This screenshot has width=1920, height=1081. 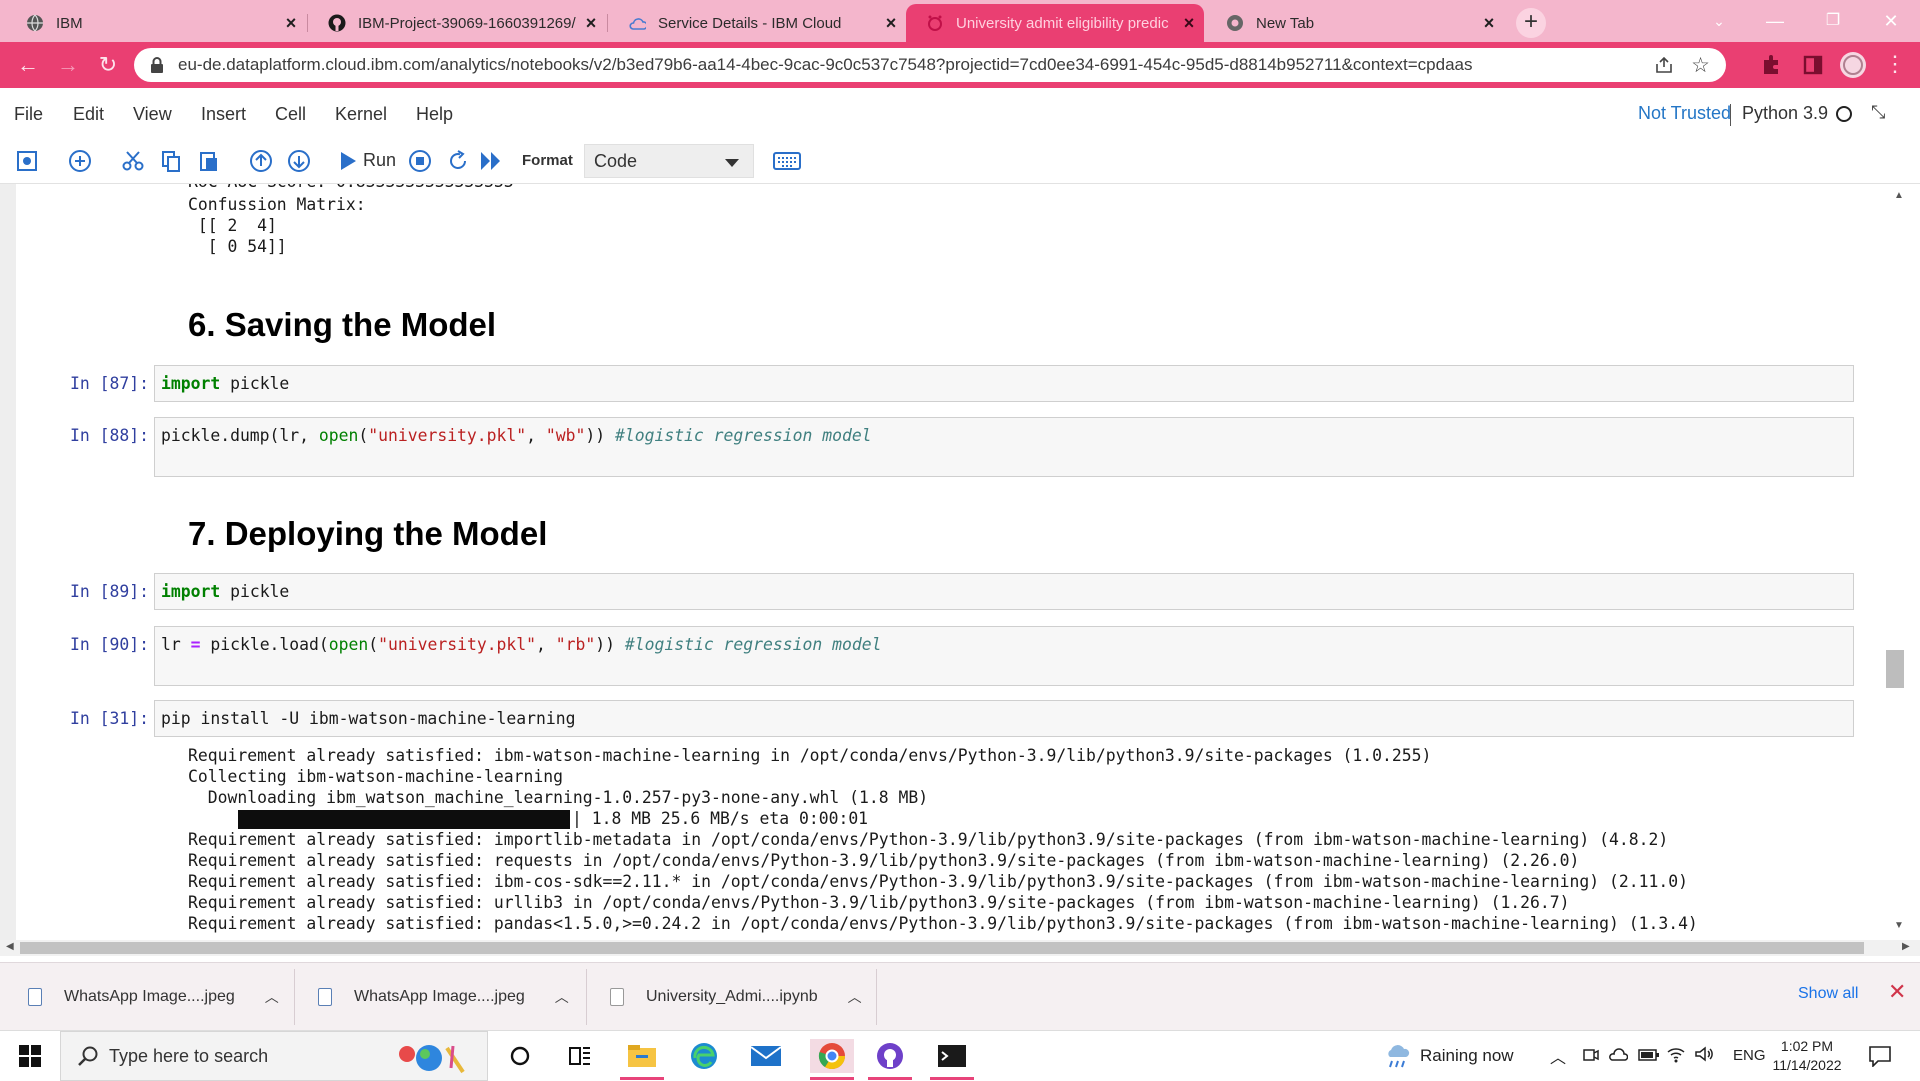 What do you see at coordinates (787, 161) in the screenshot?
I see `keyboard-shortcuts-icon` at bounding box center [787, 161].